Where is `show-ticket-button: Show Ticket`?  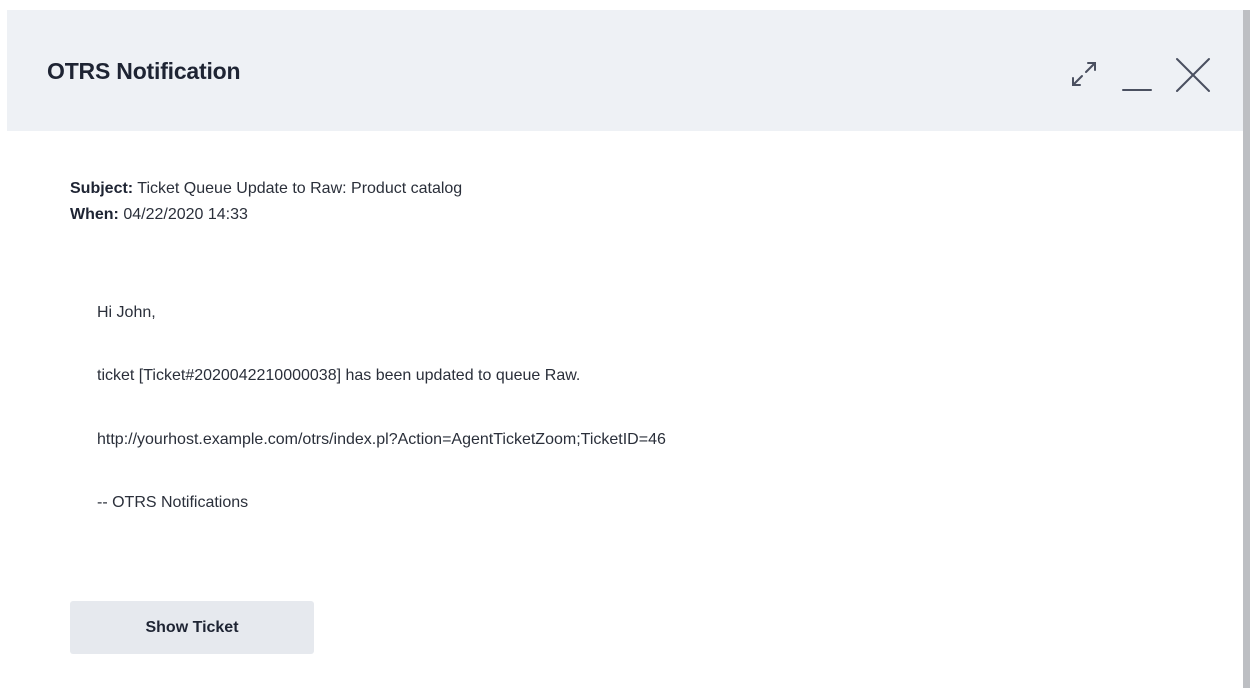
show-ticket-button: Show Ticket is located at coordinates (192, 627).